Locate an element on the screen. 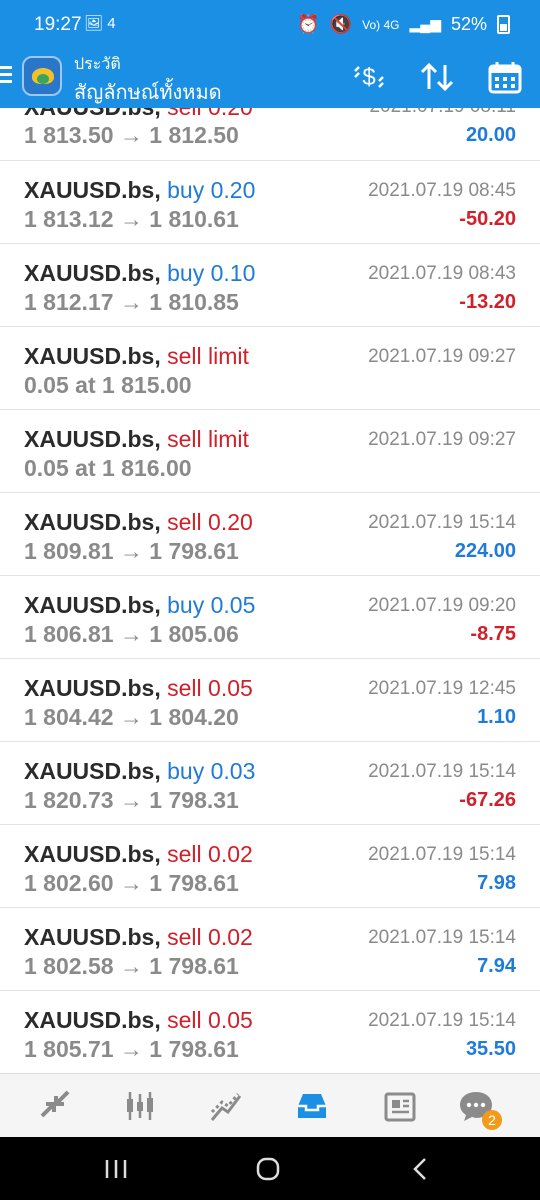  chat-badge: 2 is located at coordinates (492, 1120).